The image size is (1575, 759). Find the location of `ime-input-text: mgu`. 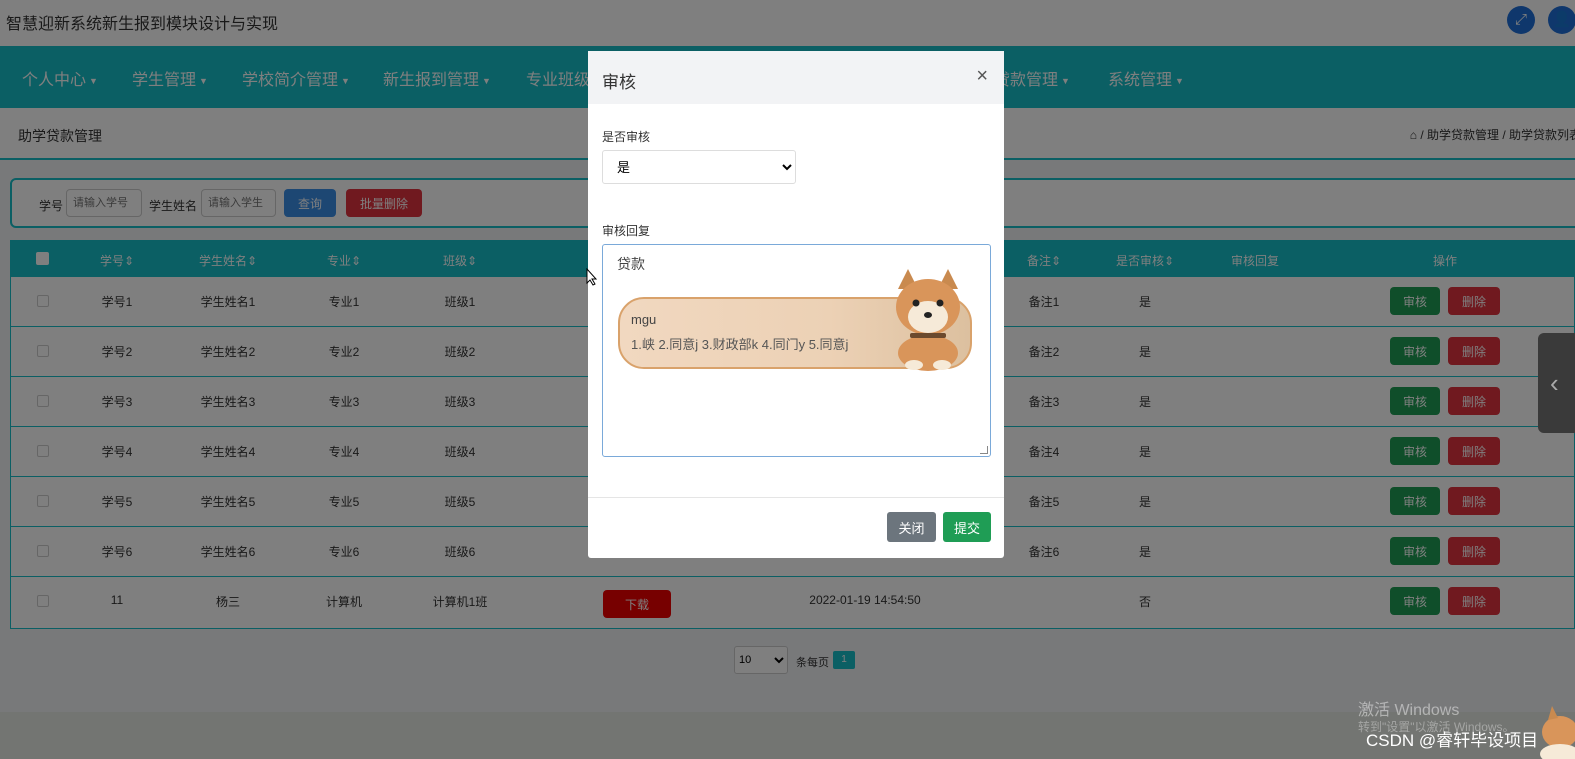

ime-input-text: mgu is located at coordinates (644, 319).